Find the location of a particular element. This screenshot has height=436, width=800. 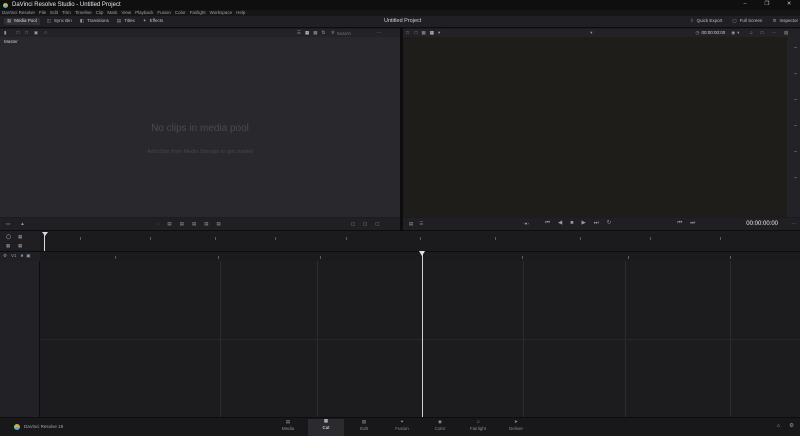

place-on-top-icon: ▤ is located at coordinates (206, 224).